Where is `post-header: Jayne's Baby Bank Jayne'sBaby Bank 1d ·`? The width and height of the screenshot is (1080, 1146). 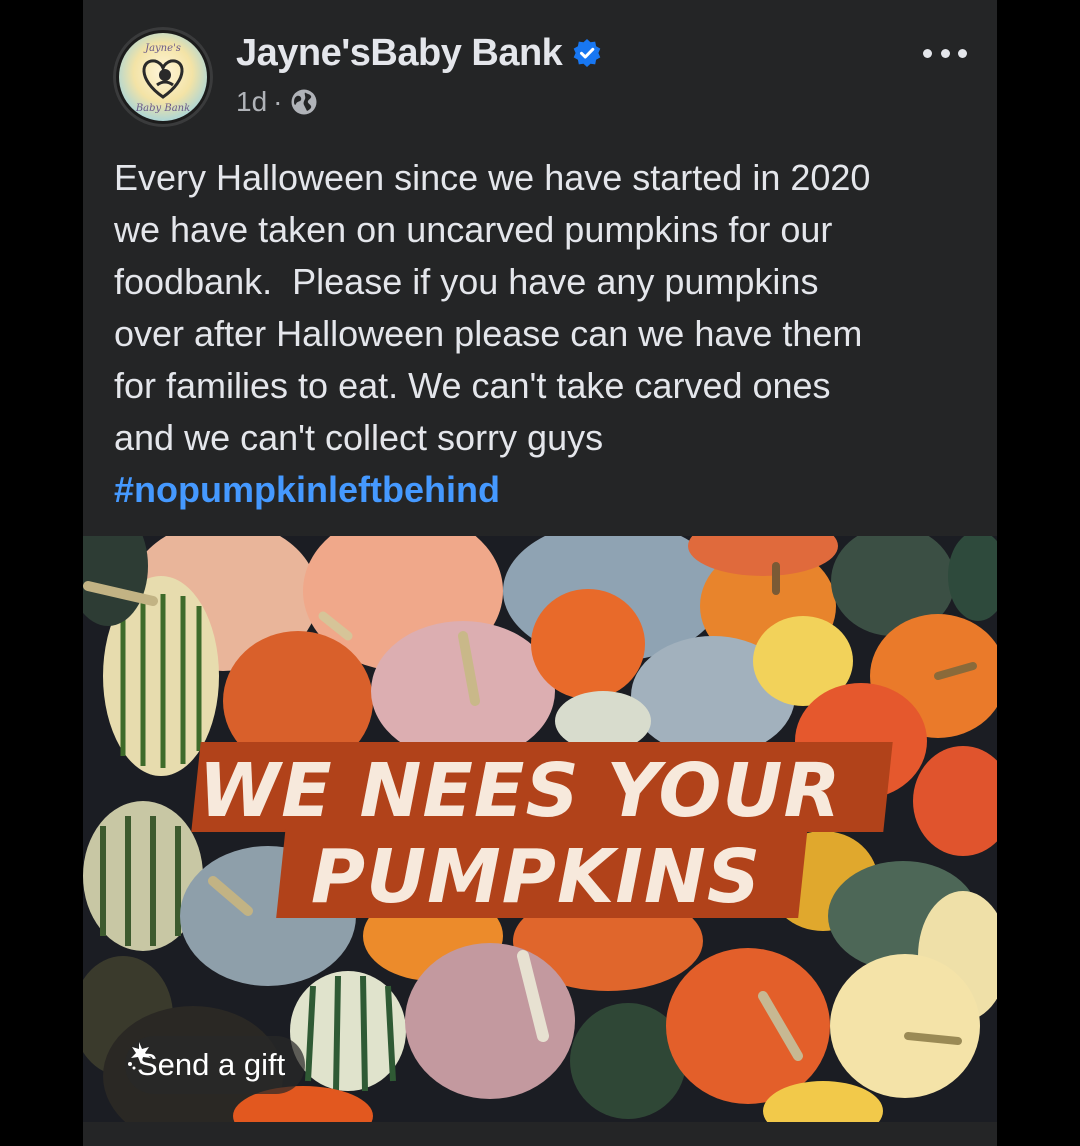 post-header: Jayne's Baby Bank Jayne'sBaby Bank 1d · is located at coordinates (540, 70).